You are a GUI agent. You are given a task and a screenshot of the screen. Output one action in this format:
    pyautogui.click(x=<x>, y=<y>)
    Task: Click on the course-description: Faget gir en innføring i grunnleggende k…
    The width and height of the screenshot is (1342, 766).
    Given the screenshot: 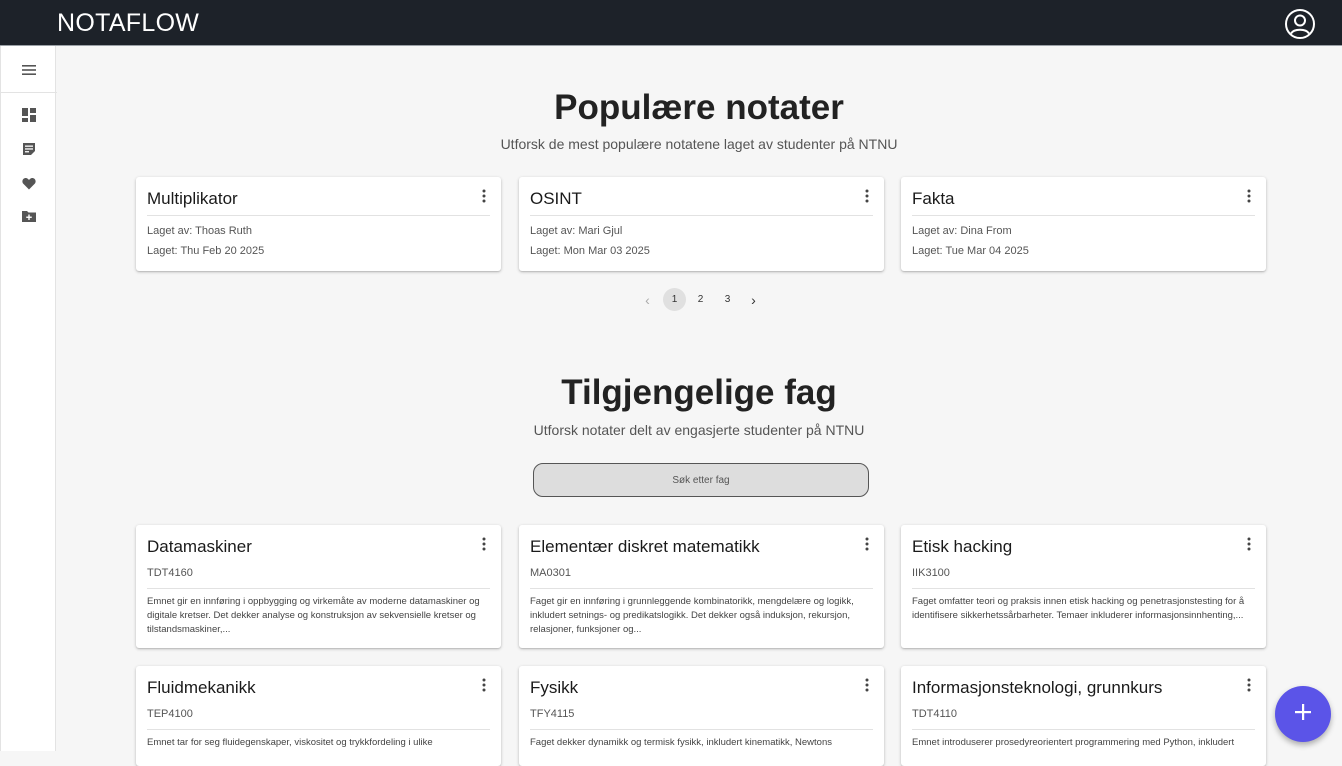 What is the action you would take?
    pyautogui.click(x=692, y=615)
    